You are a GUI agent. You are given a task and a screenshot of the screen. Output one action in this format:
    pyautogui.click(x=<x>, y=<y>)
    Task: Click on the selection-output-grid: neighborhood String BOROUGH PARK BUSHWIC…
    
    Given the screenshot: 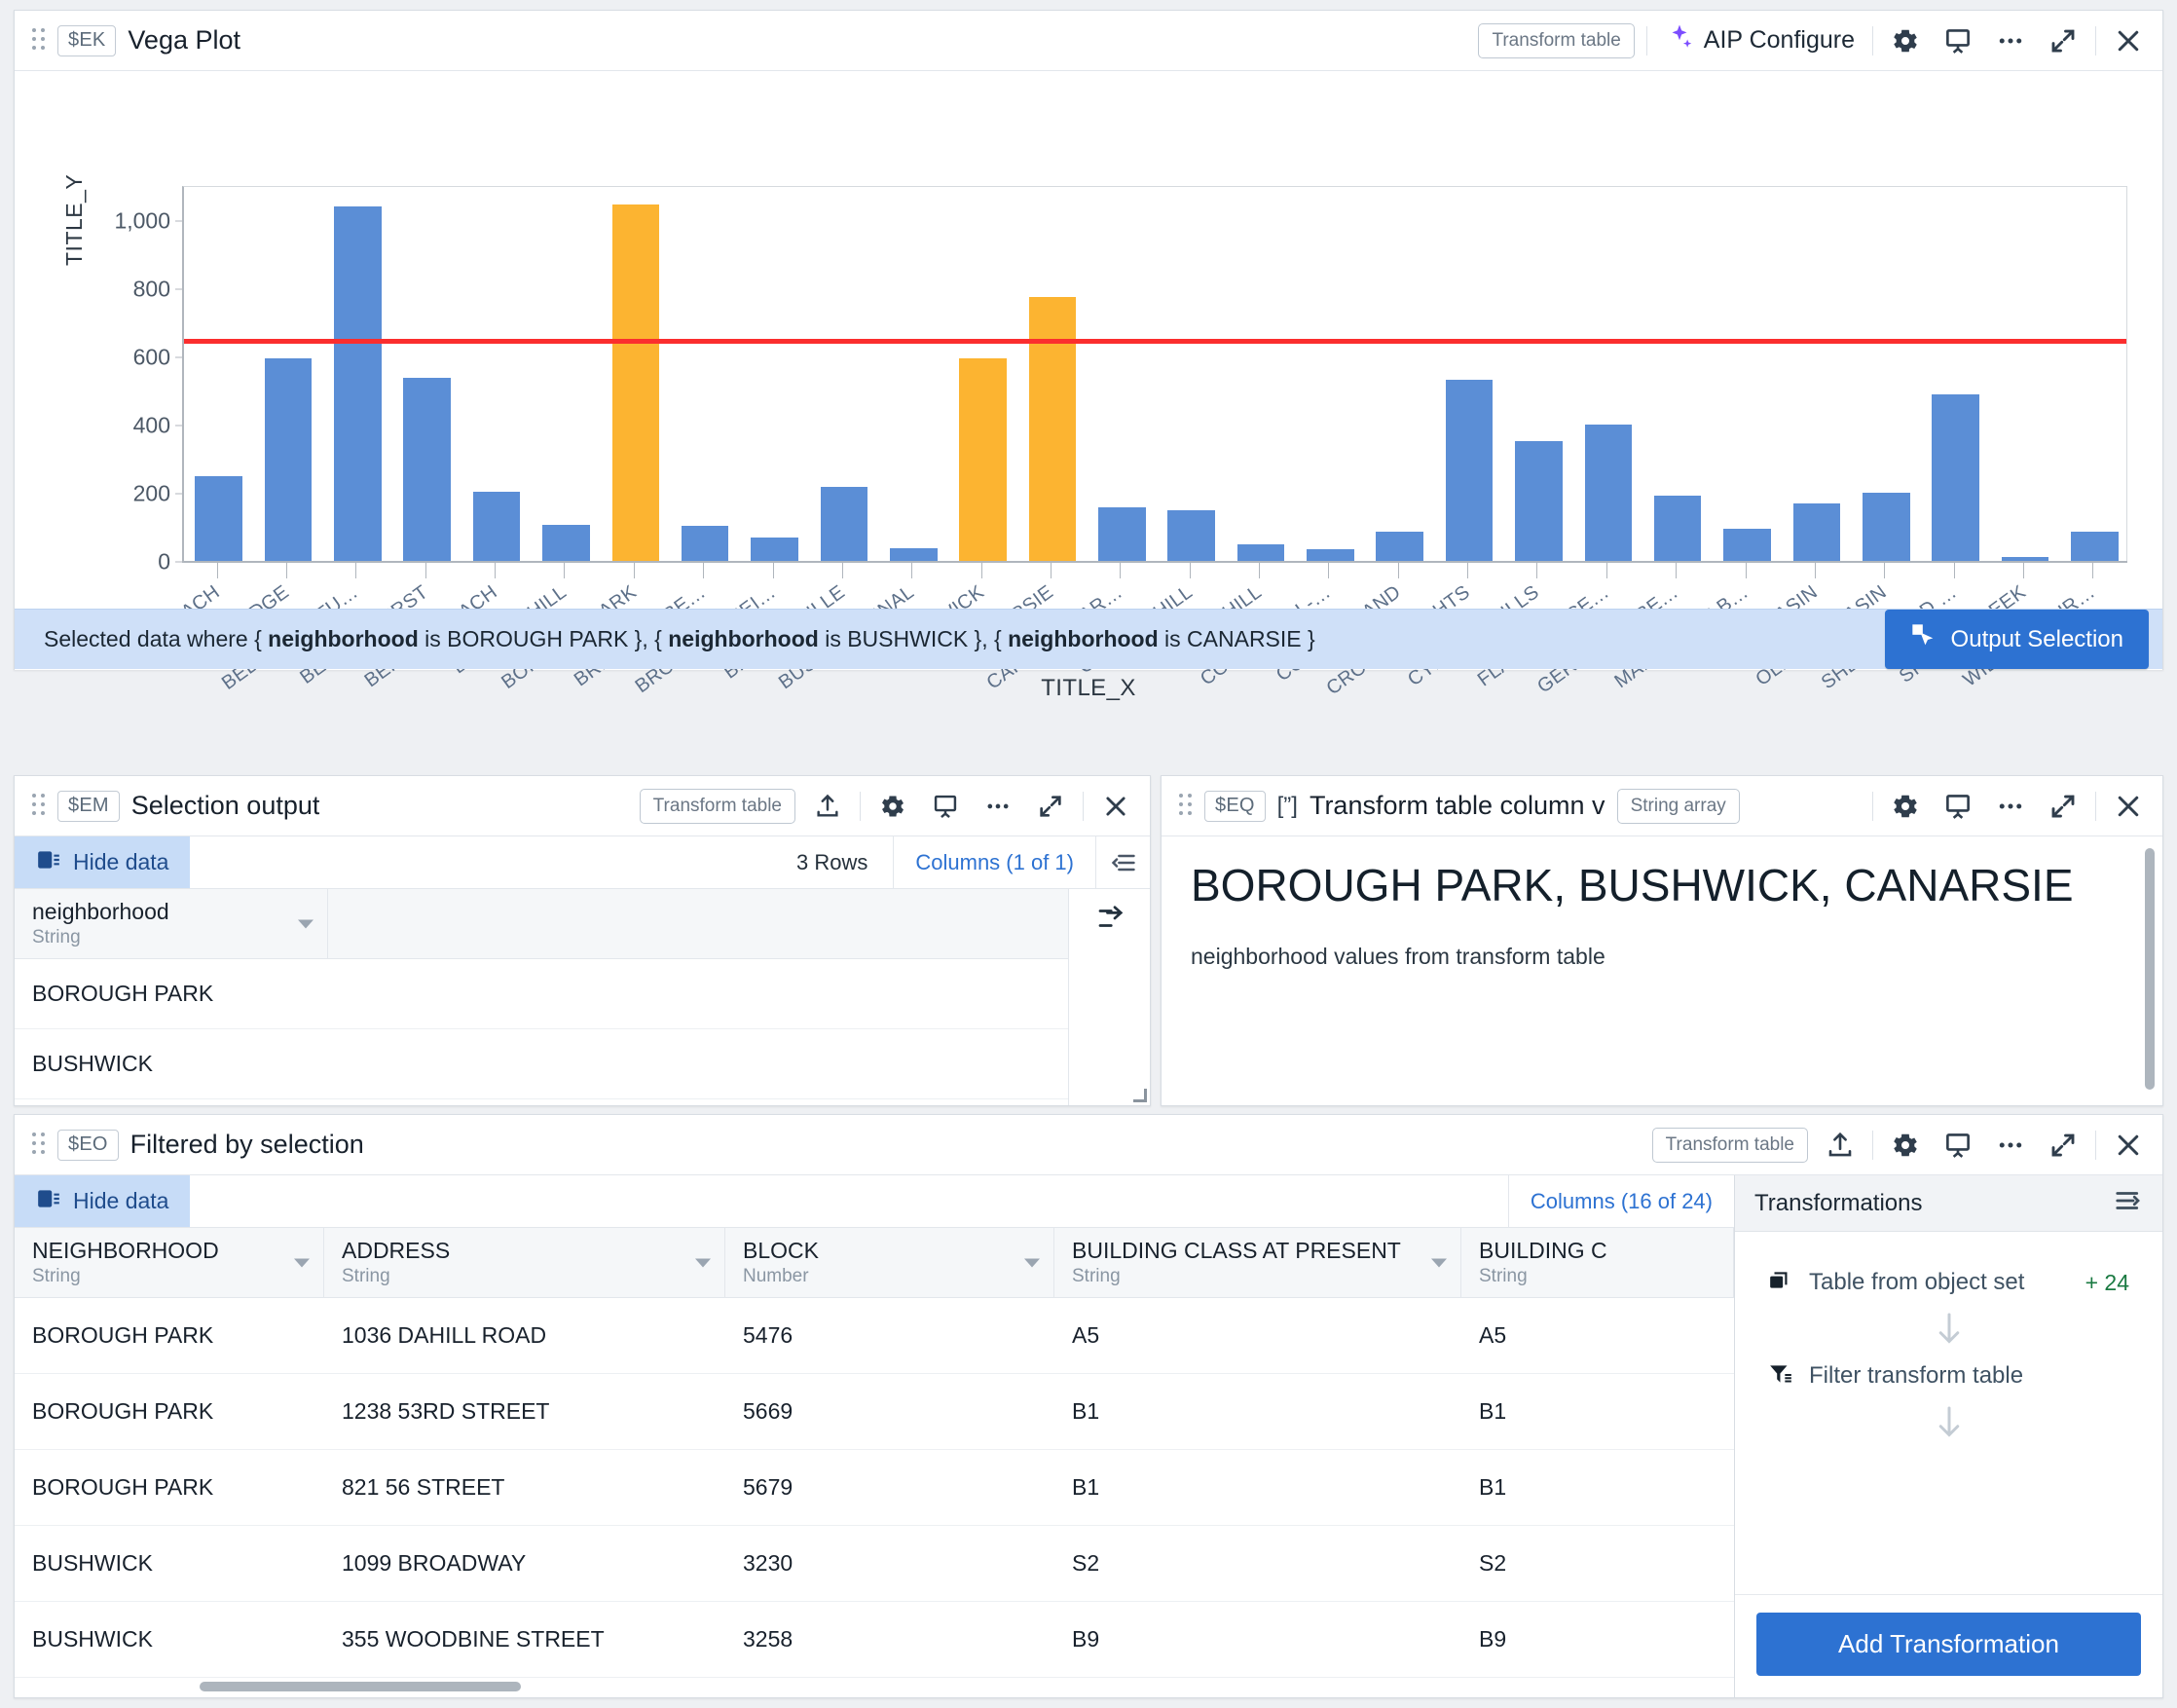 What is the action you would take?
    pyautogui.click(x=582, y=998)
    